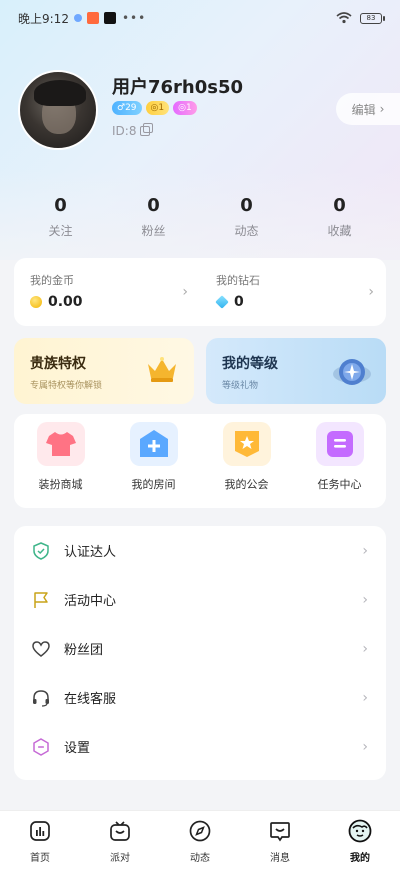  What do you see at coordinates (293, 292) in the screenshot?
I see `diamonds-section: 我的钻石 0 ›` at bounding box center [293, 292].